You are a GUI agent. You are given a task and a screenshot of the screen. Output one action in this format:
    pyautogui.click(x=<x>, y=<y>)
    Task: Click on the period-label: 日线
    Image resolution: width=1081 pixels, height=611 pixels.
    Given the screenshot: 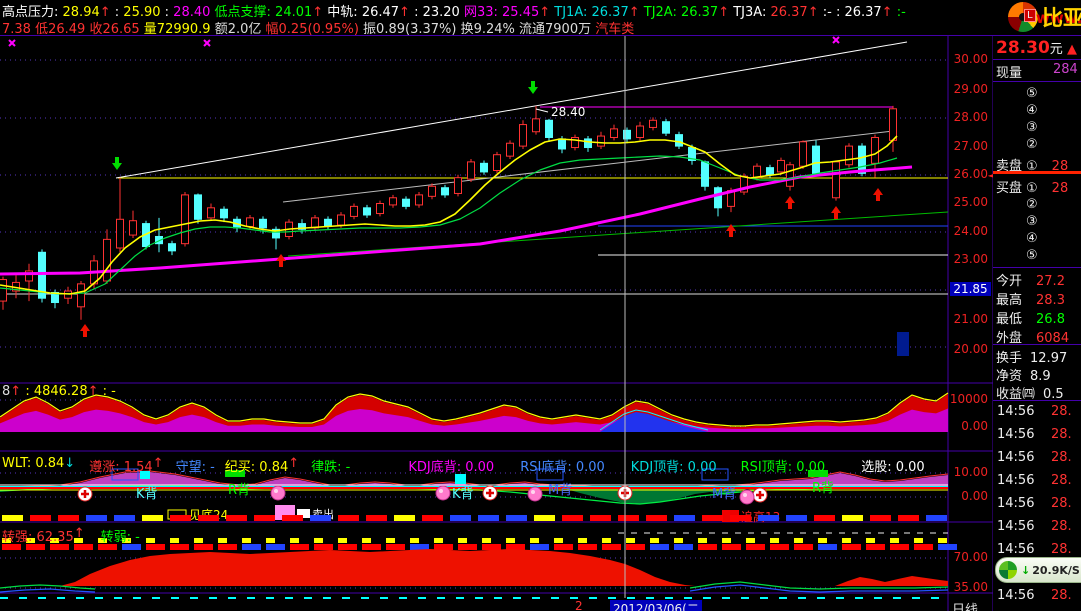 What is the action you would take?
    pyautogui.click(x=965, y=605)
    